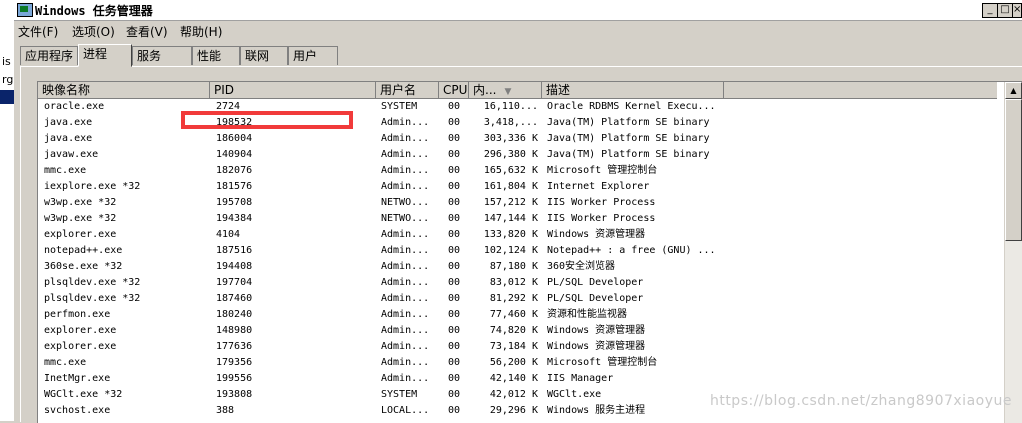 The height and width of the screenshot is (423, 1022). I want to click on process-pid: 182076, so click(234, 170).